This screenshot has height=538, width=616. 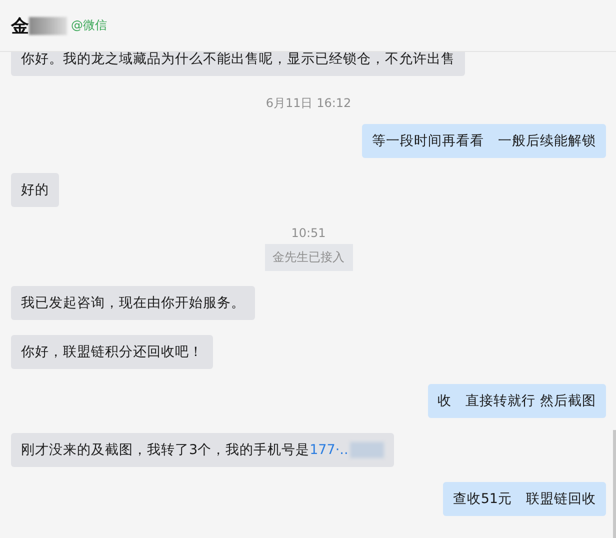 I want to click on message-text: 我已发起咨询，现在由你开始服务。, so click(x=133, y=303).